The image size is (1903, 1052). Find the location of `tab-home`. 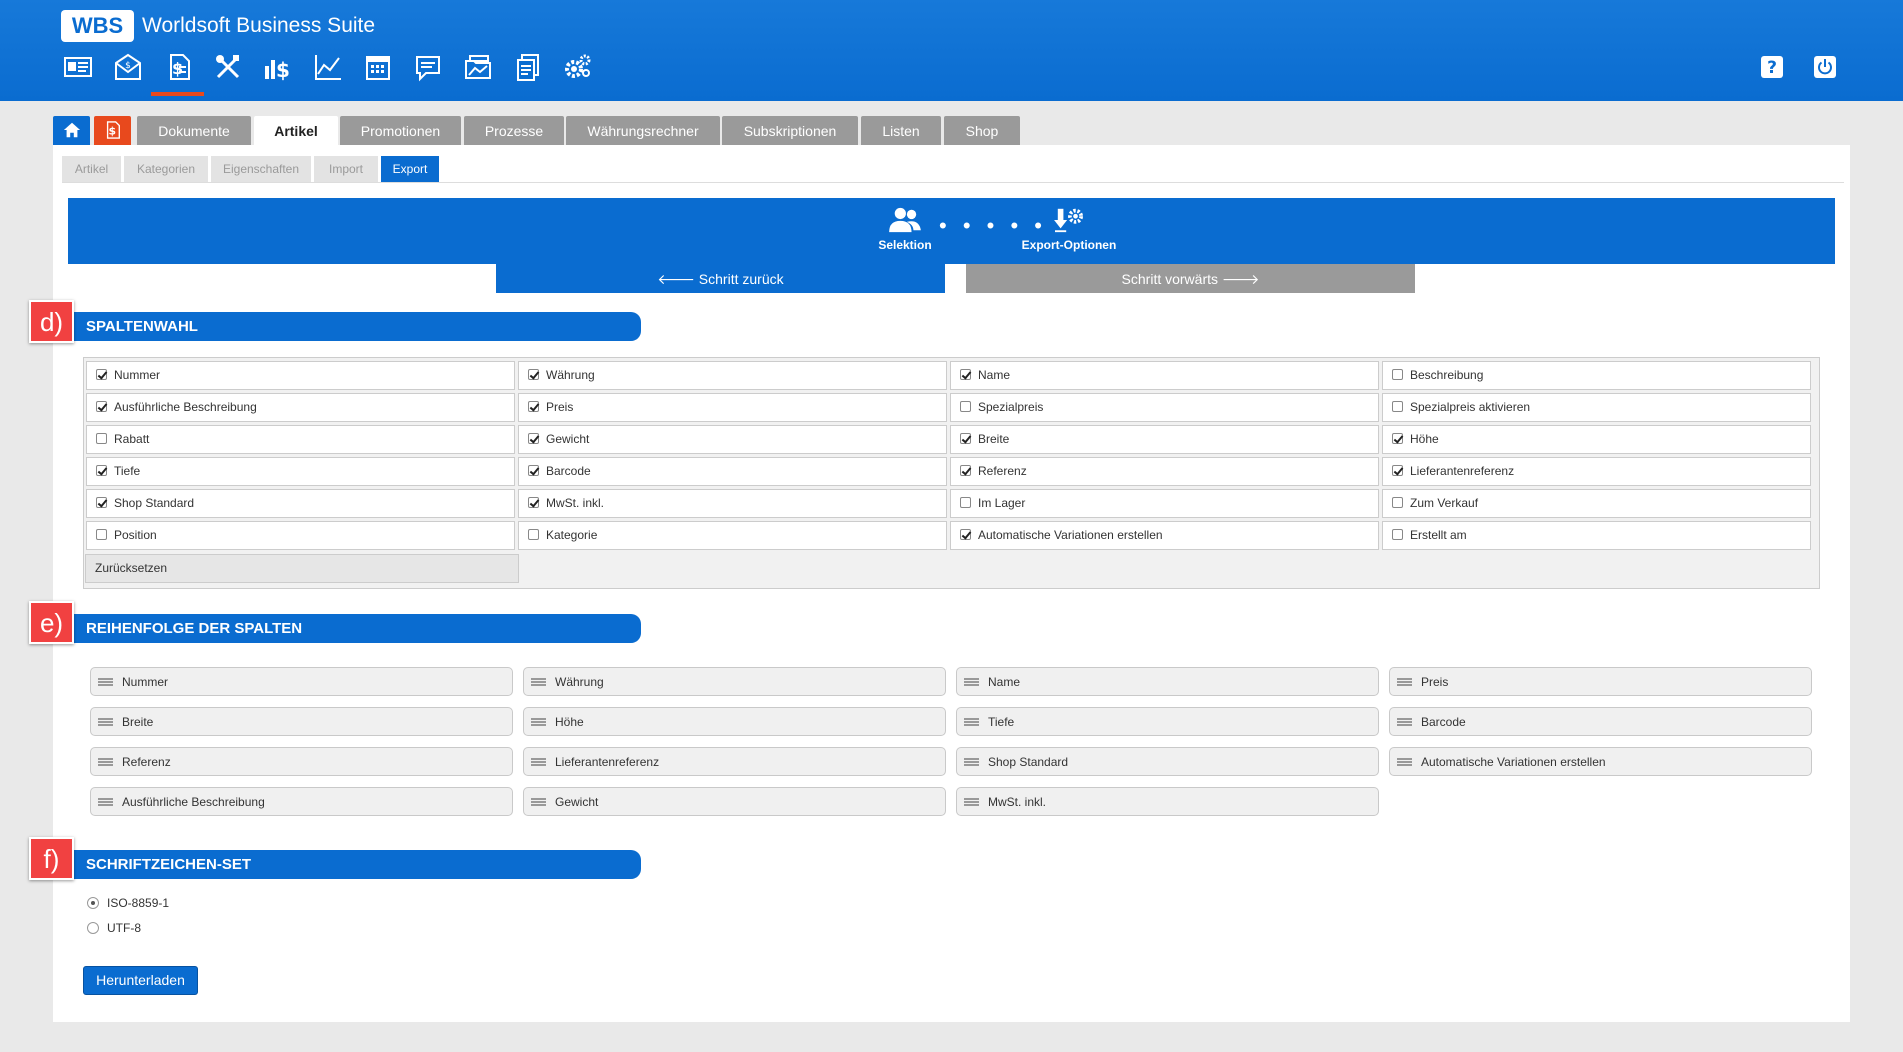

tab-home is located at coordinates (71, 130).